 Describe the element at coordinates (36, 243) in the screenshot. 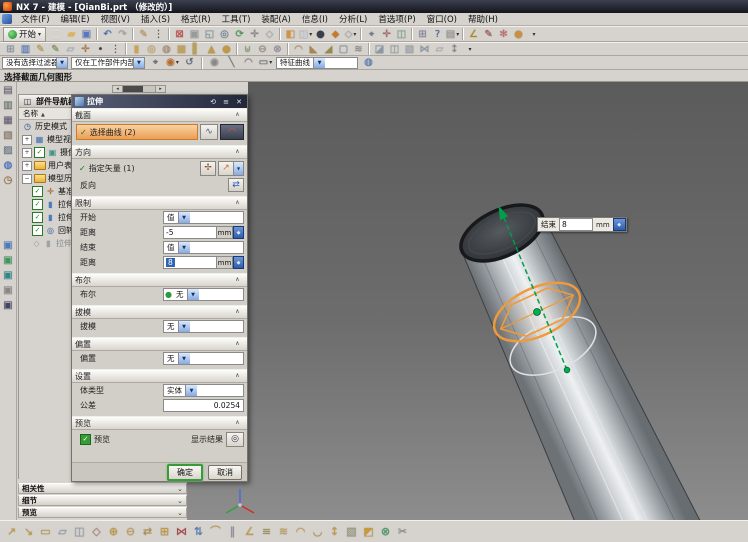

I see `feature-diamond-icon: ◇` at that location.